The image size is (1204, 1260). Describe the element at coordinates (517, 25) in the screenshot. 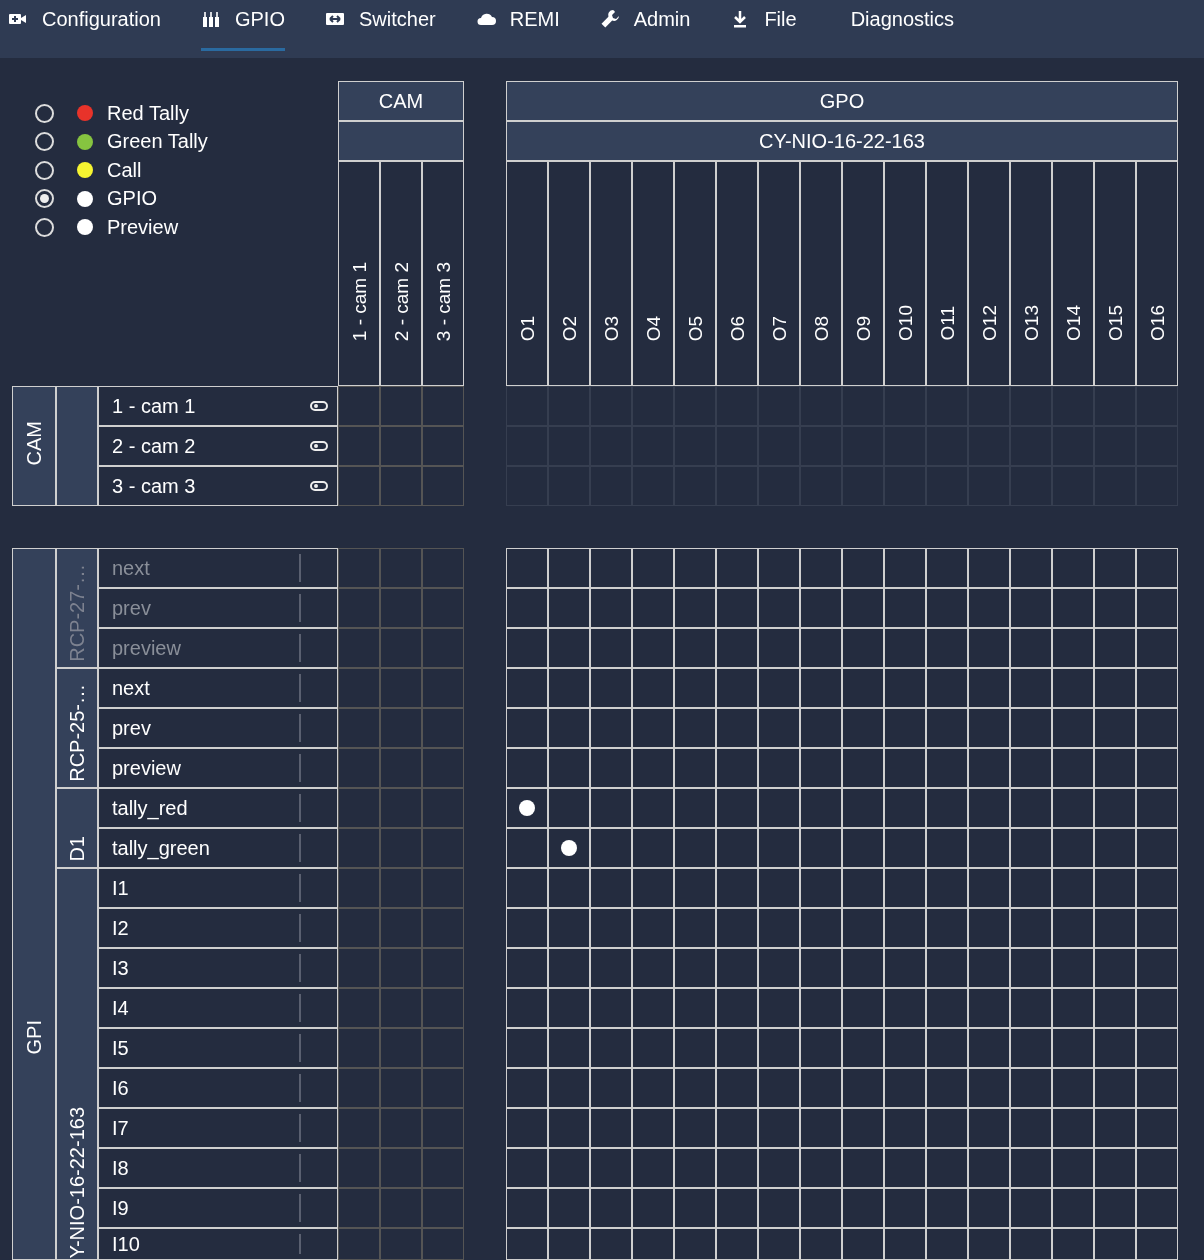

I see `nav-tab: REMI` at that location.